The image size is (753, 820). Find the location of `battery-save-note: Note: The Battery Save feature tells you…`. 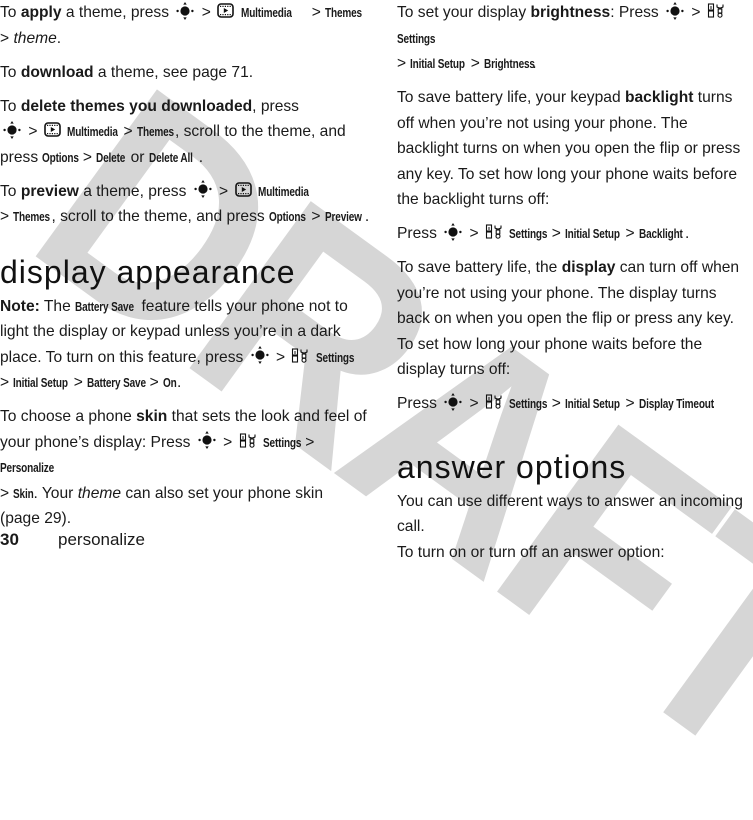

battery-save-note: Note: The Battery Save feature tells you… is located at coordinates (185, 345).